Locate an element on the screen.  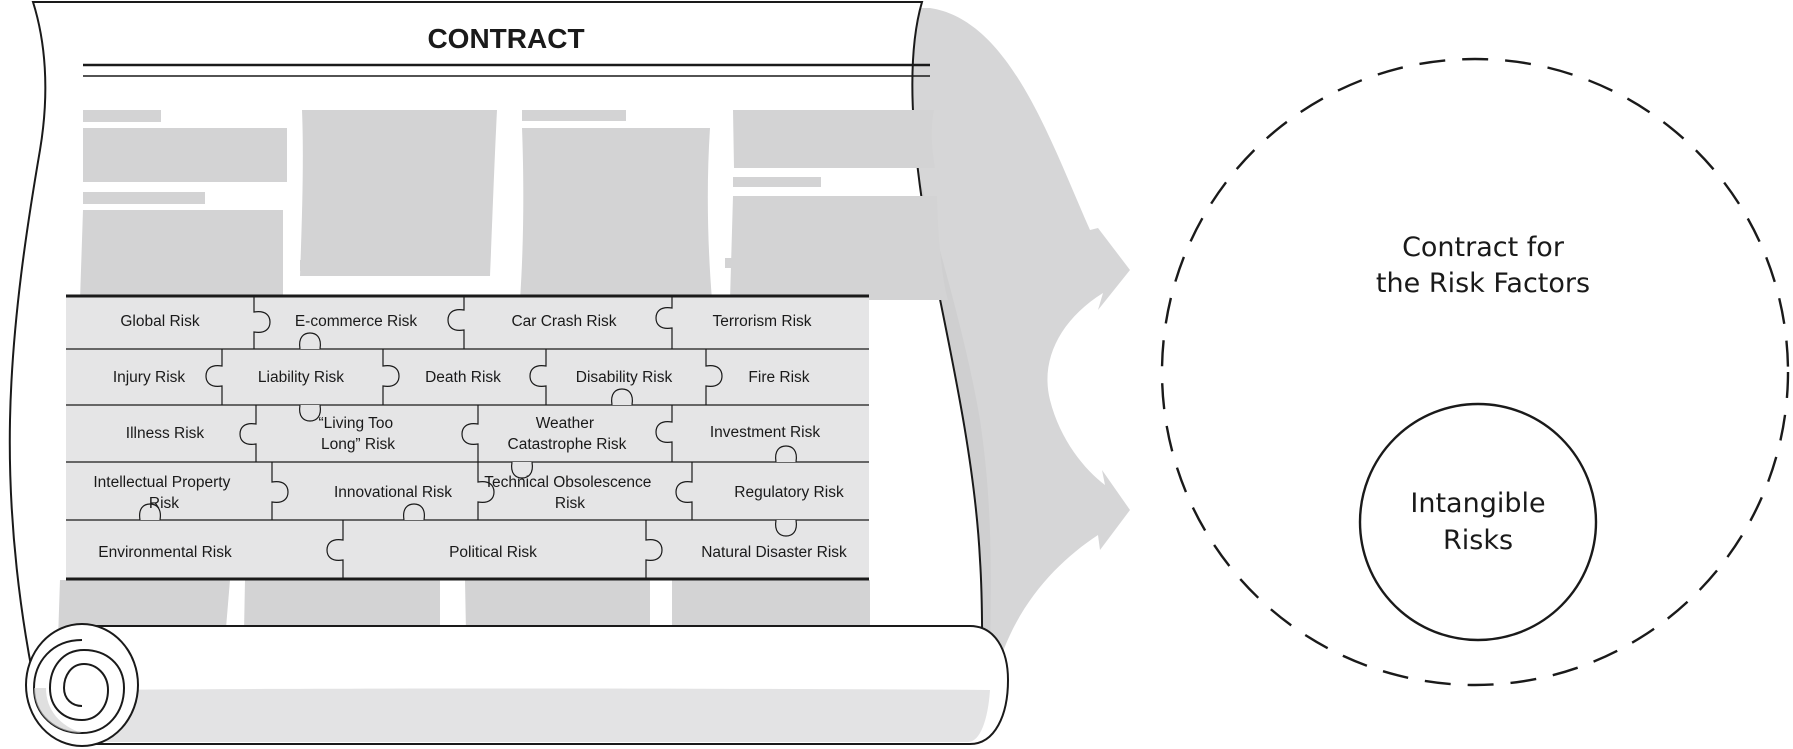
label-line: Long” Risk is located at coordinates (358, 444).